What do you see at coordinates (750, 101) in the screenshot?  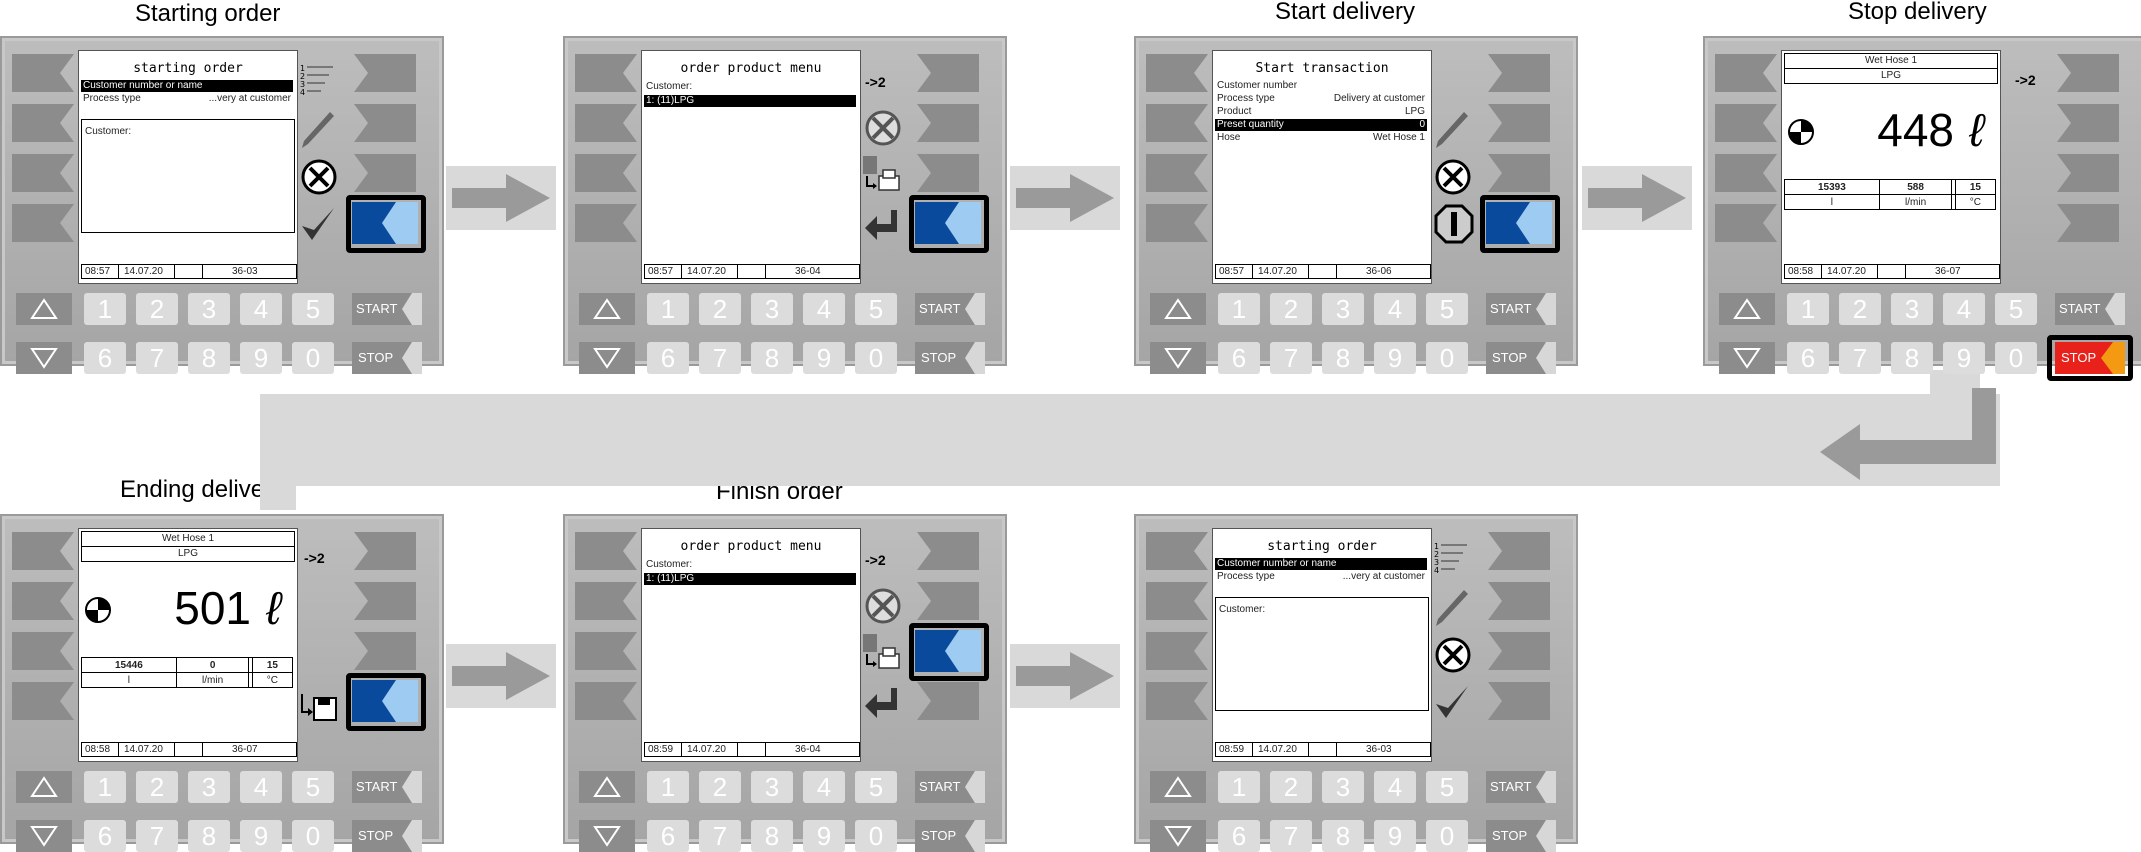 I see `product-list-item: 1: (11)LPG` at bounding box center [750, 101].